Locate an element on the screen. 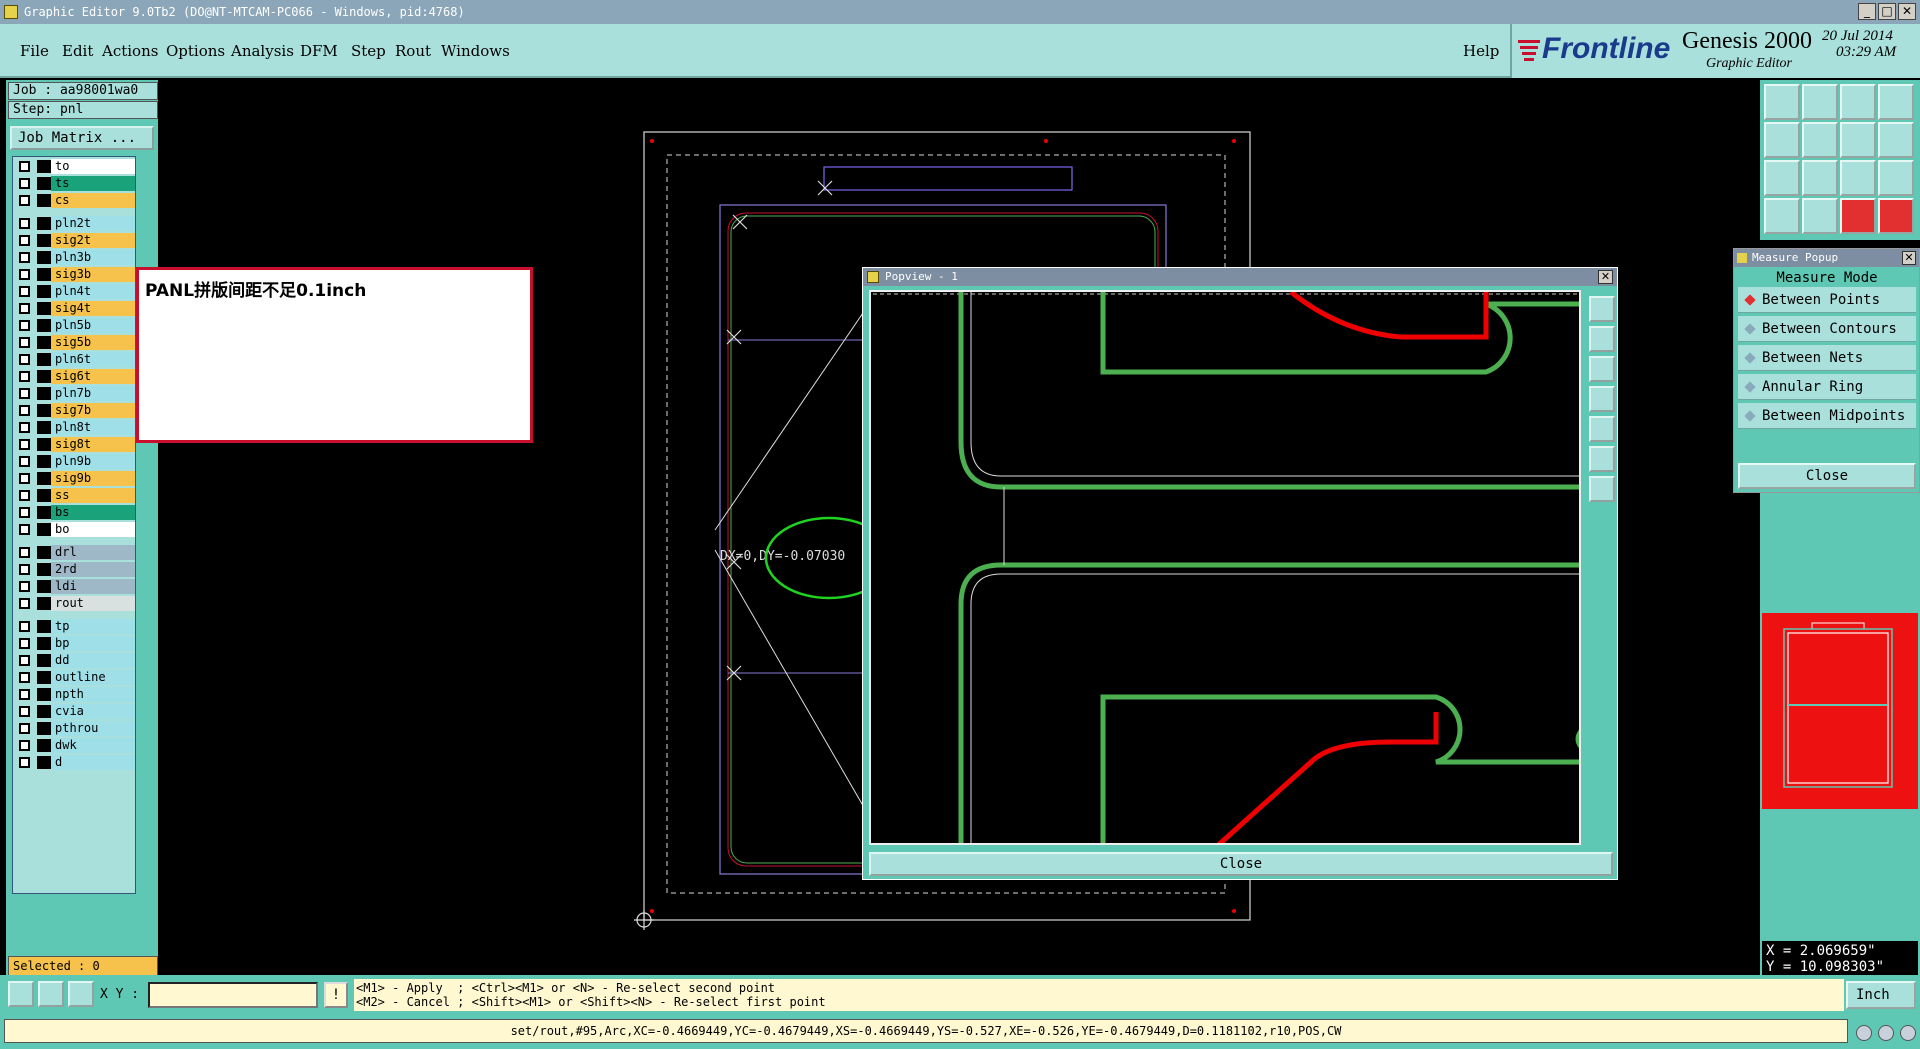 The width and height of the screenshot is (1920, 1049). tool-home-icon is located at coordinates (1858, 102).